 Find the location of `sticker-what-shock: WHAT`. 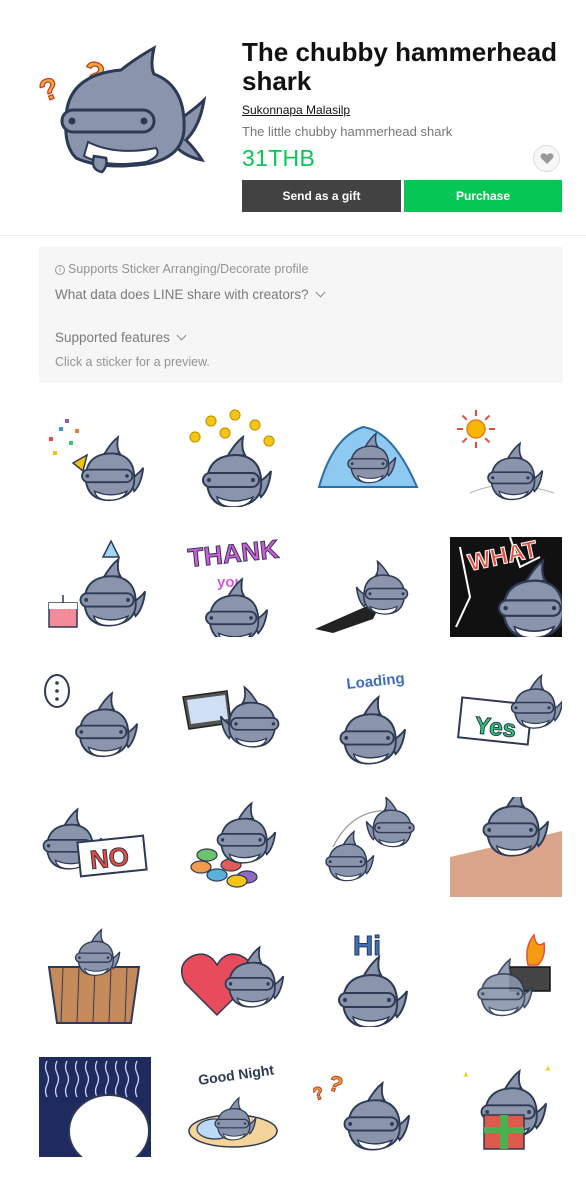

sticker-what-shock: WHAT is located at coordinates (506, 587).